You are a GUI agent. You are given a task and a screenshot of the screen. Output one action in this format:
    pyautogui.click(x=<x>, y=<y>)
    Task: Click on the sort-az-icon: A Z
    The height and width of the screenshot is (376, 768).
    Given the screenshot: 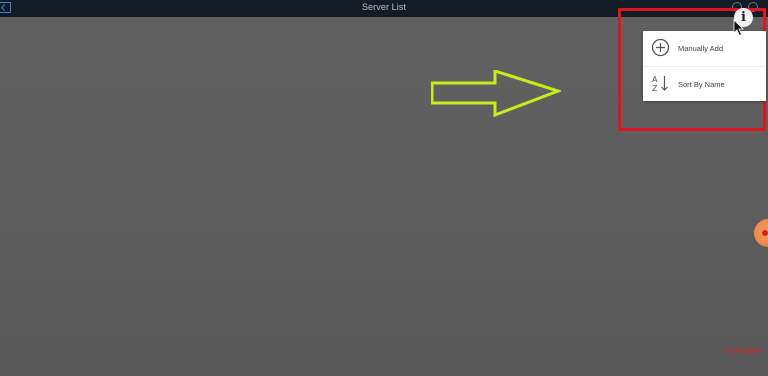 What is the action you would take?
    pyautogui.click(x=660, y=83)
    